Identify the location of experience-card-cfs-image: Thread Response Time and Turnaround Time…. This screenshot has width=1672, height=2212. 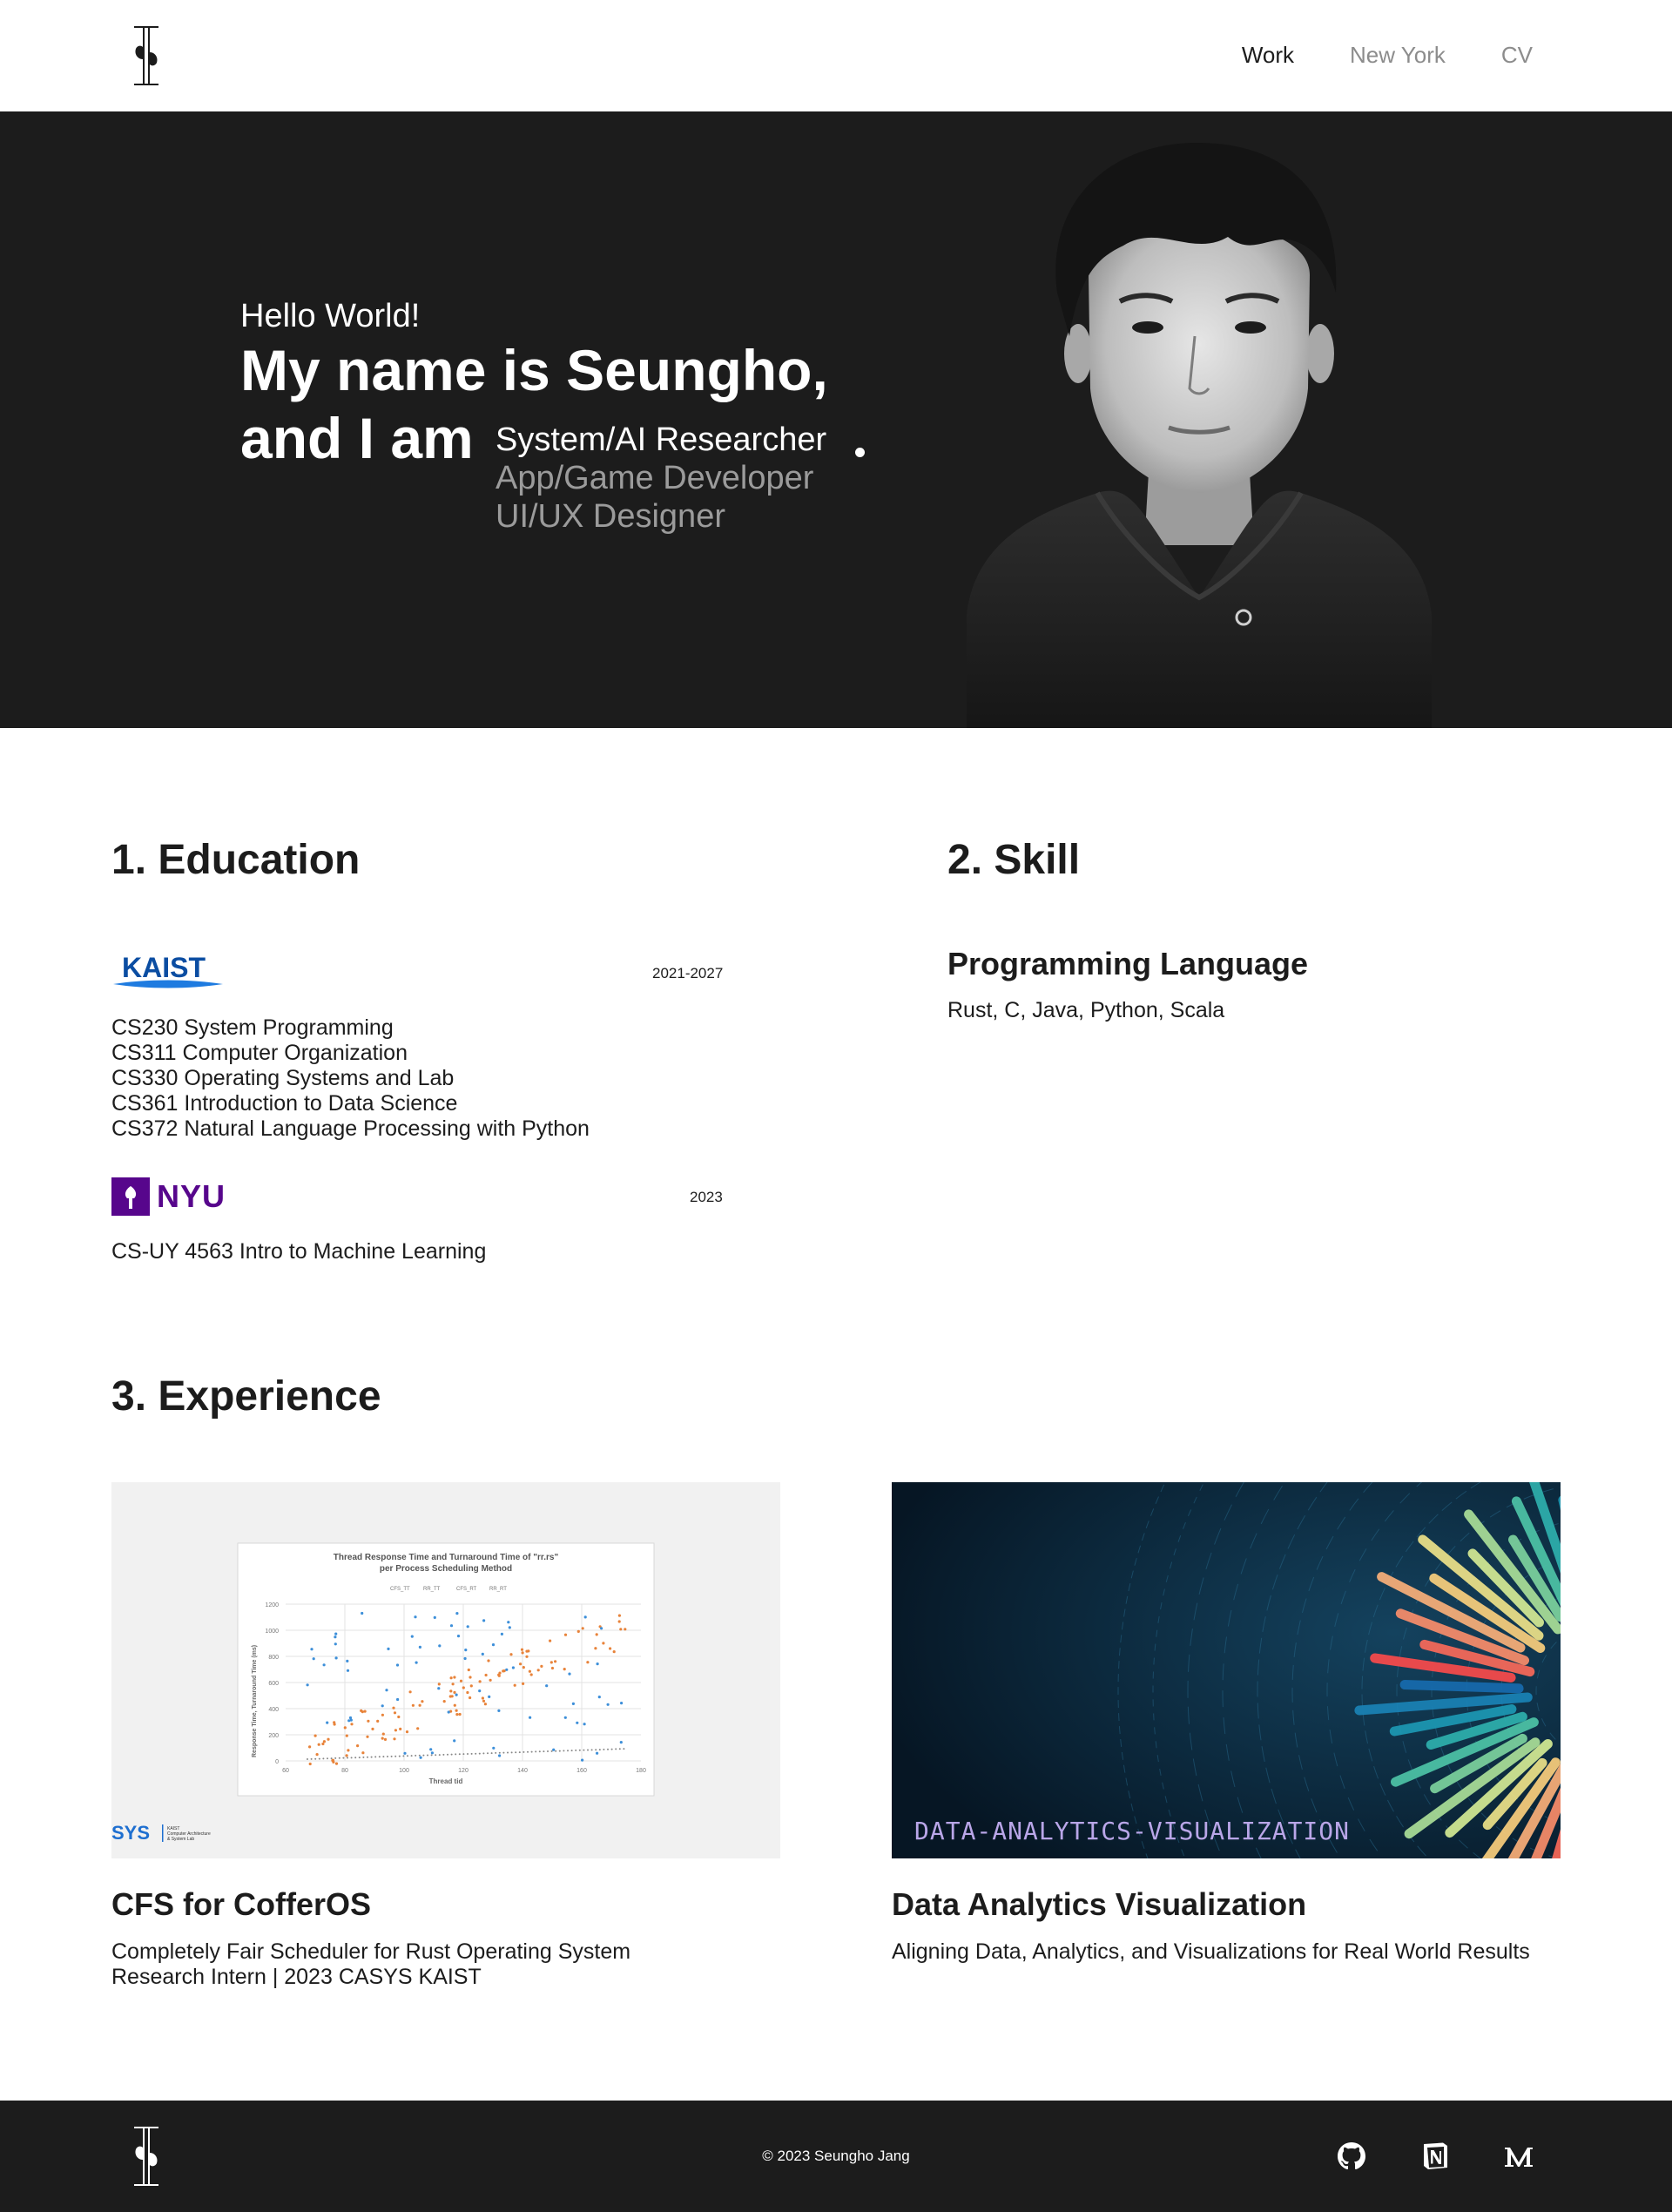
(445, 1670).